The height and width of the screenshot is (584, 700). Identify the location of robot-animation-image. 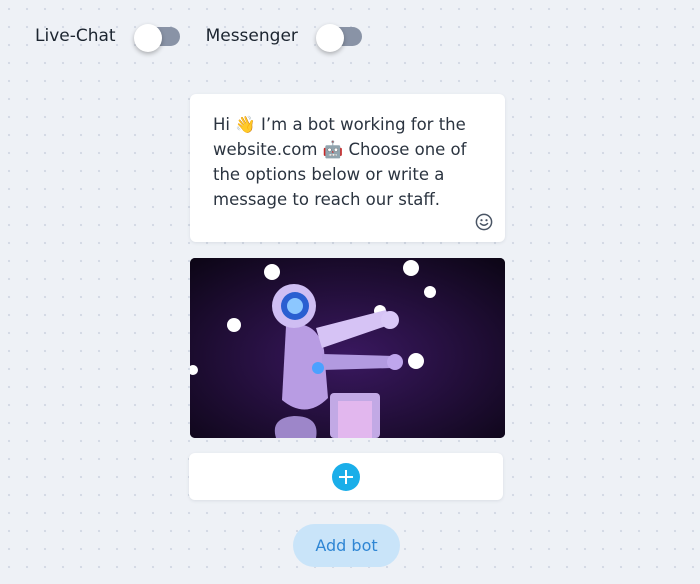
(347, 348).